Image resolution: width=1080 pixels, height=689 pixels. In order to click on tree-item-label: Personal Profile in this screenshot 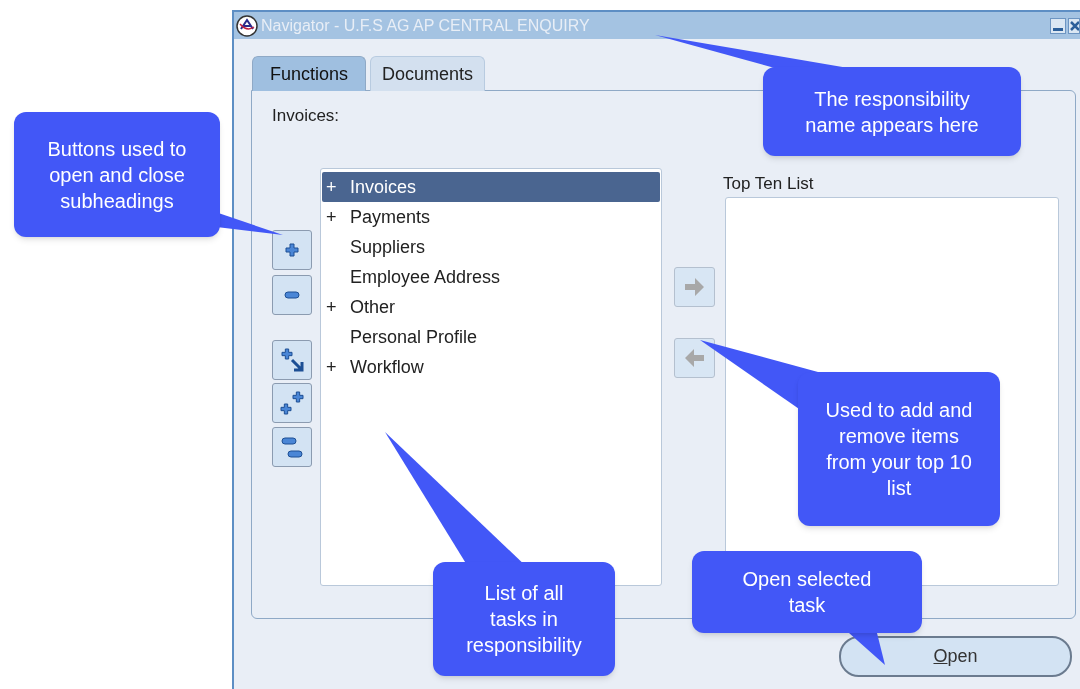, I will do `click(414, 337)`.